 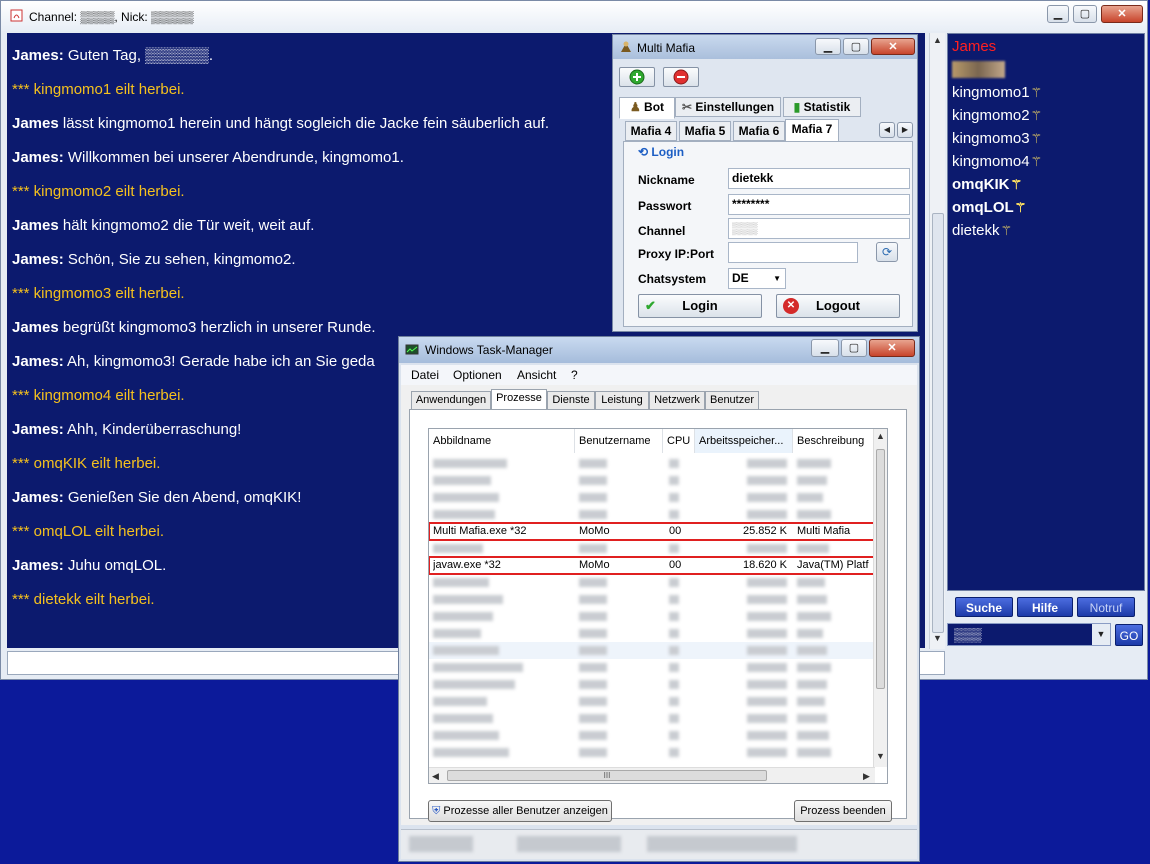 I want to click on tm-maximize-button: ▢, so click(x=854, y=348).